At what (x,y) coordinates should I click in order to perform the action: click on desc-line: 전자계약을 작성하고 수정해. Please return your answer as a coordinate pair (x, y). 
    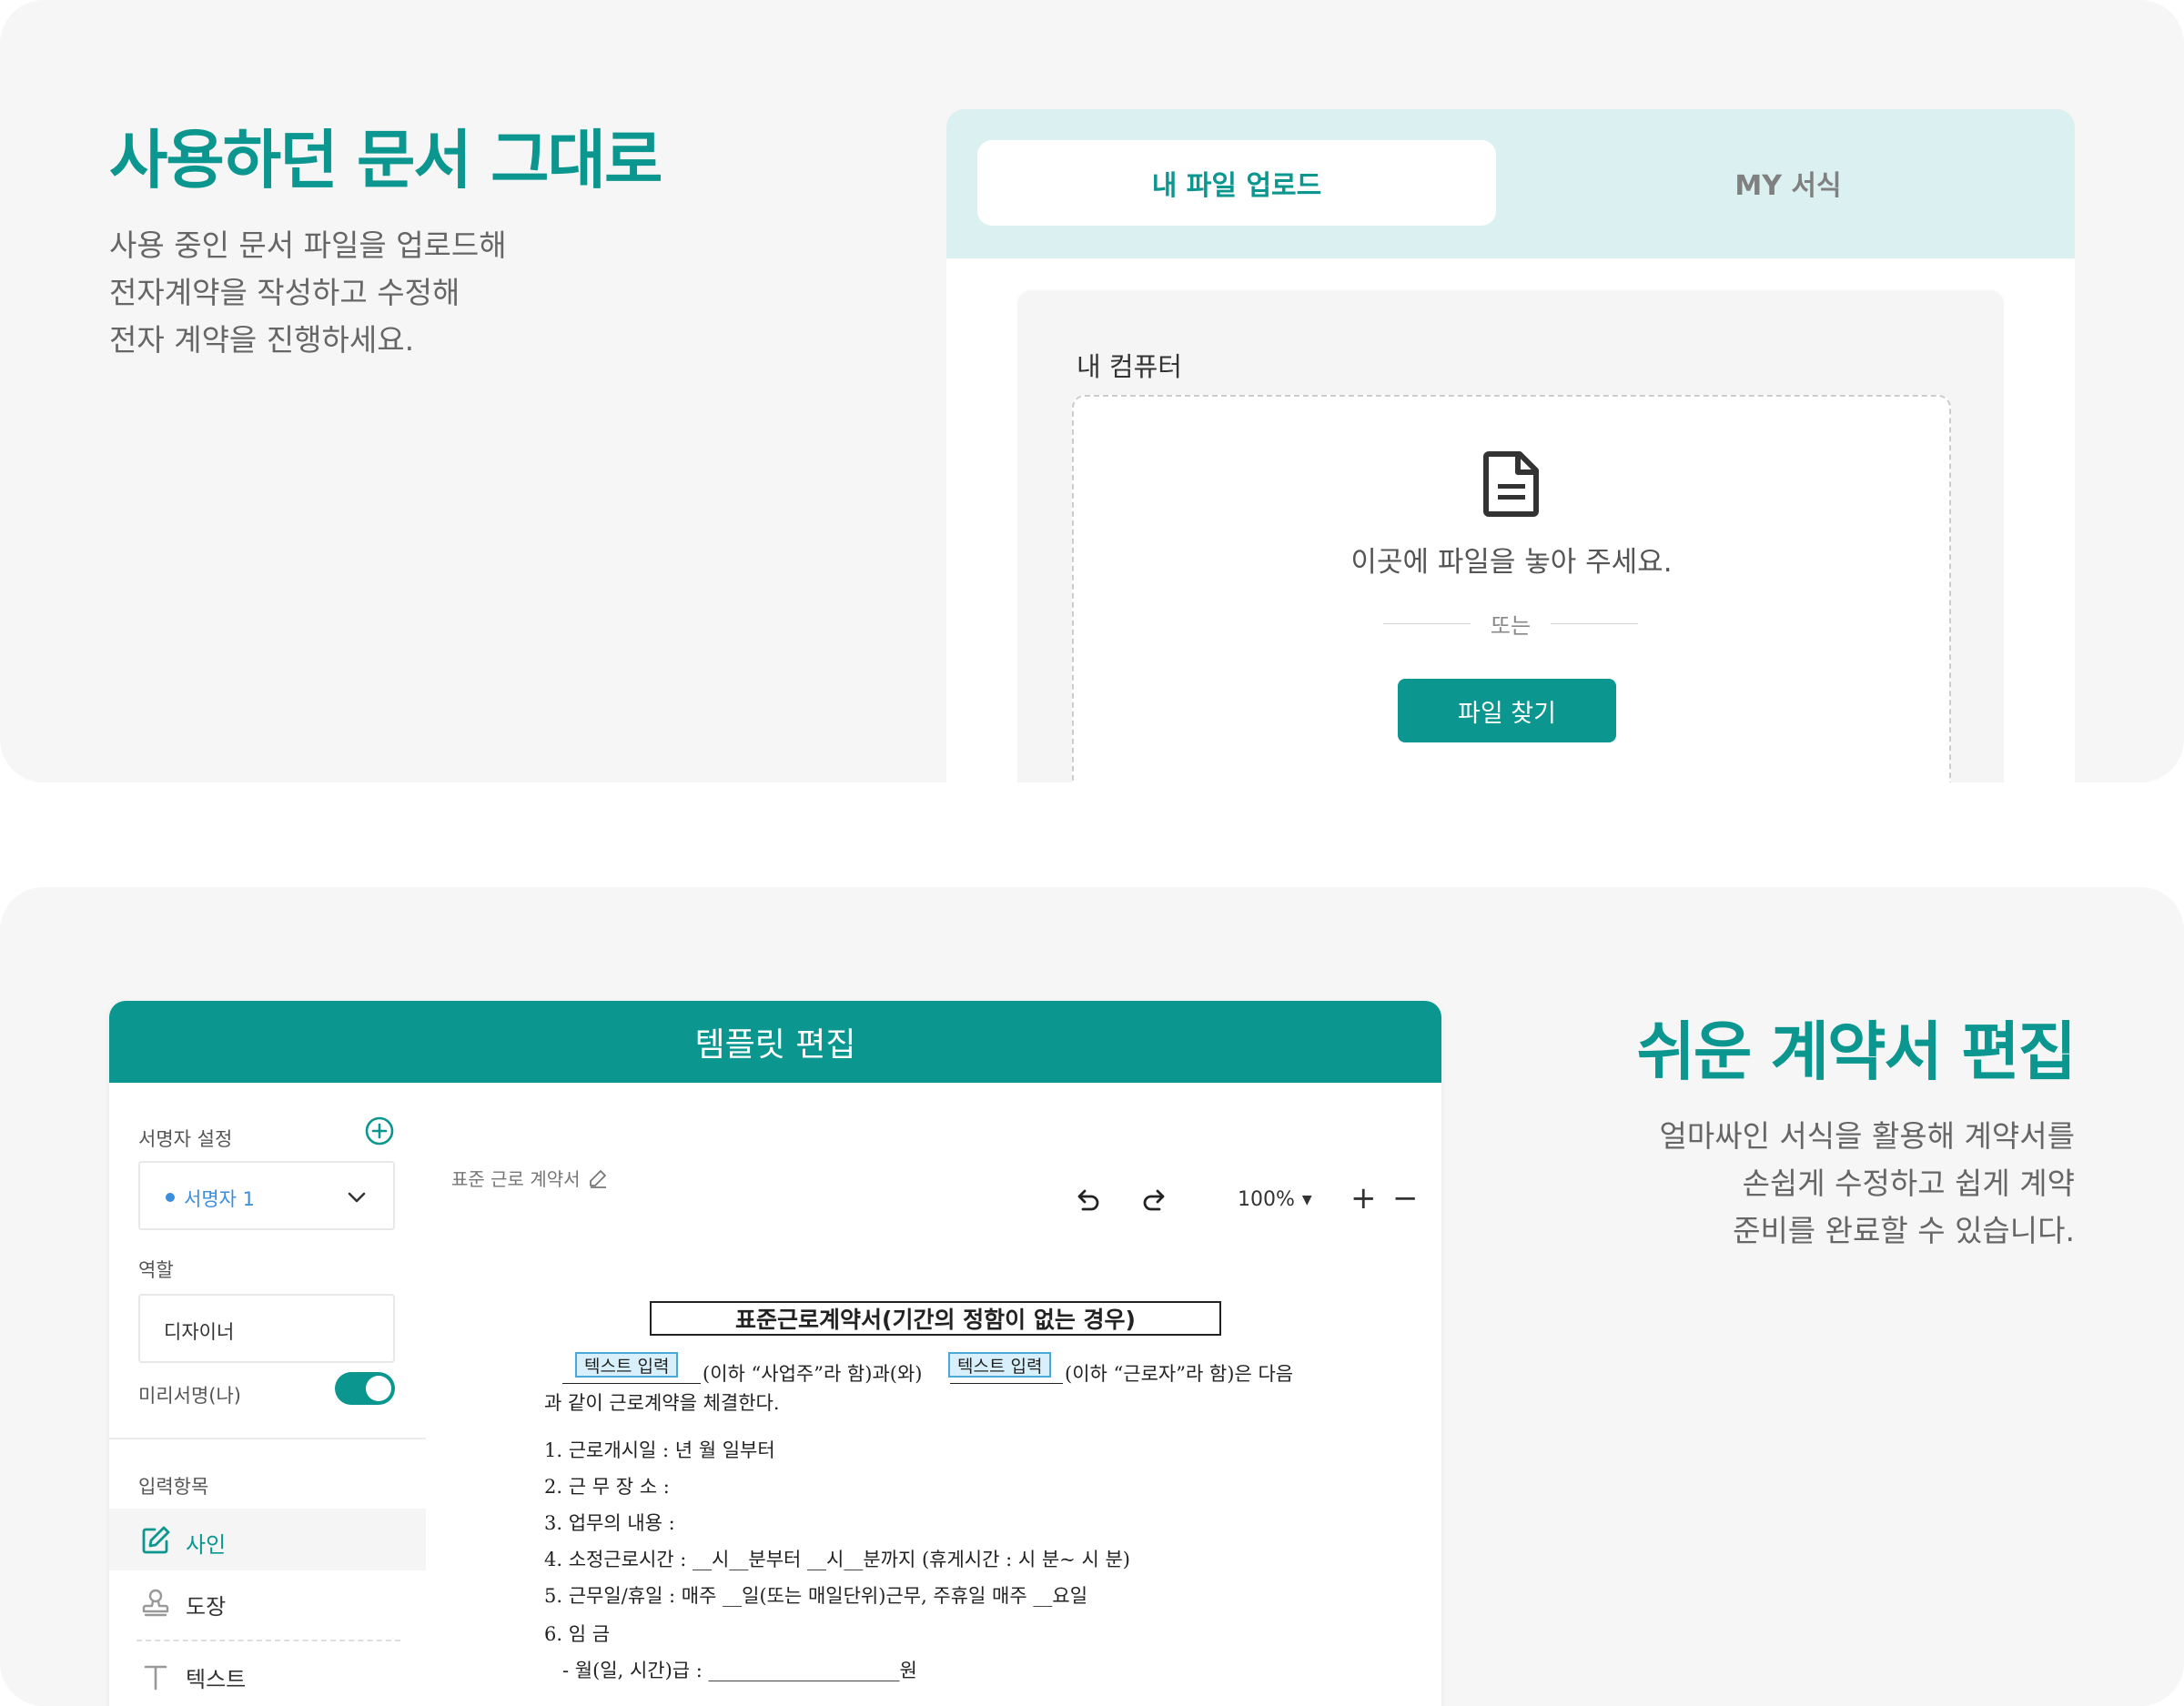
    Looking at the image, I should click on (285, 292).